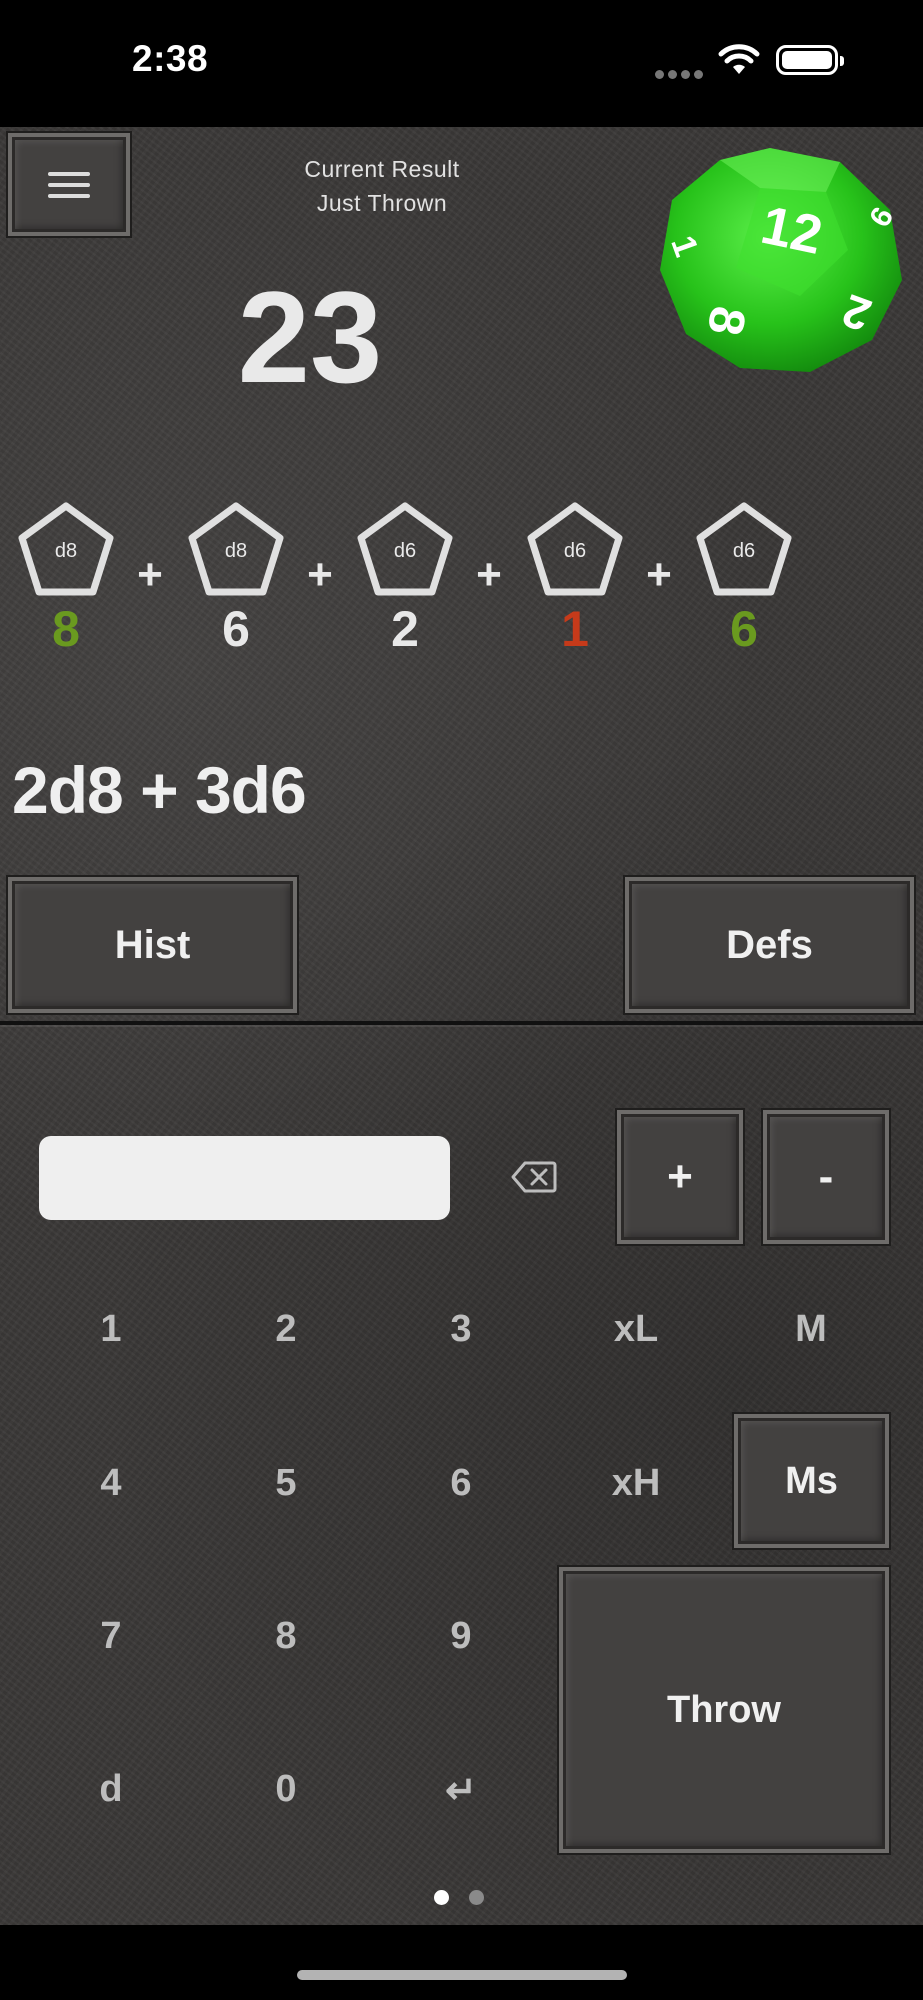 Image resolution: width=923 pixels, height=2000 pixels. I want to click on battery-icon, so click(810, 60).